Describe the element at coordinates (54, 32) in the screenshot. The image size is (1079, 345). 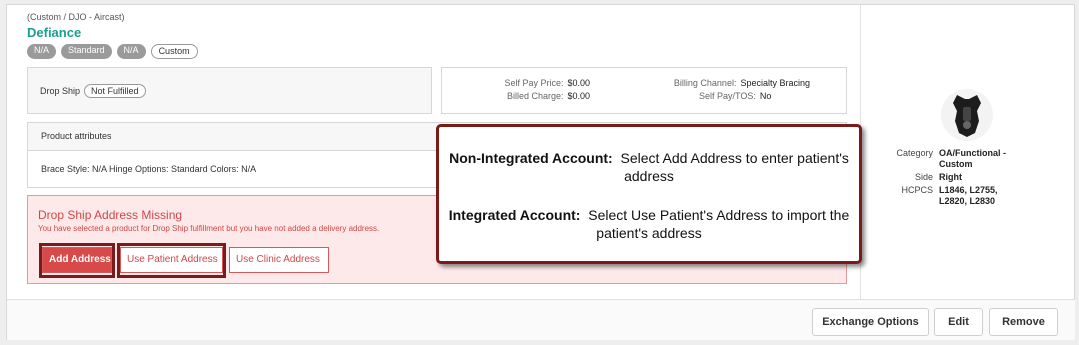
I see `product-name: Defiance` at that location.